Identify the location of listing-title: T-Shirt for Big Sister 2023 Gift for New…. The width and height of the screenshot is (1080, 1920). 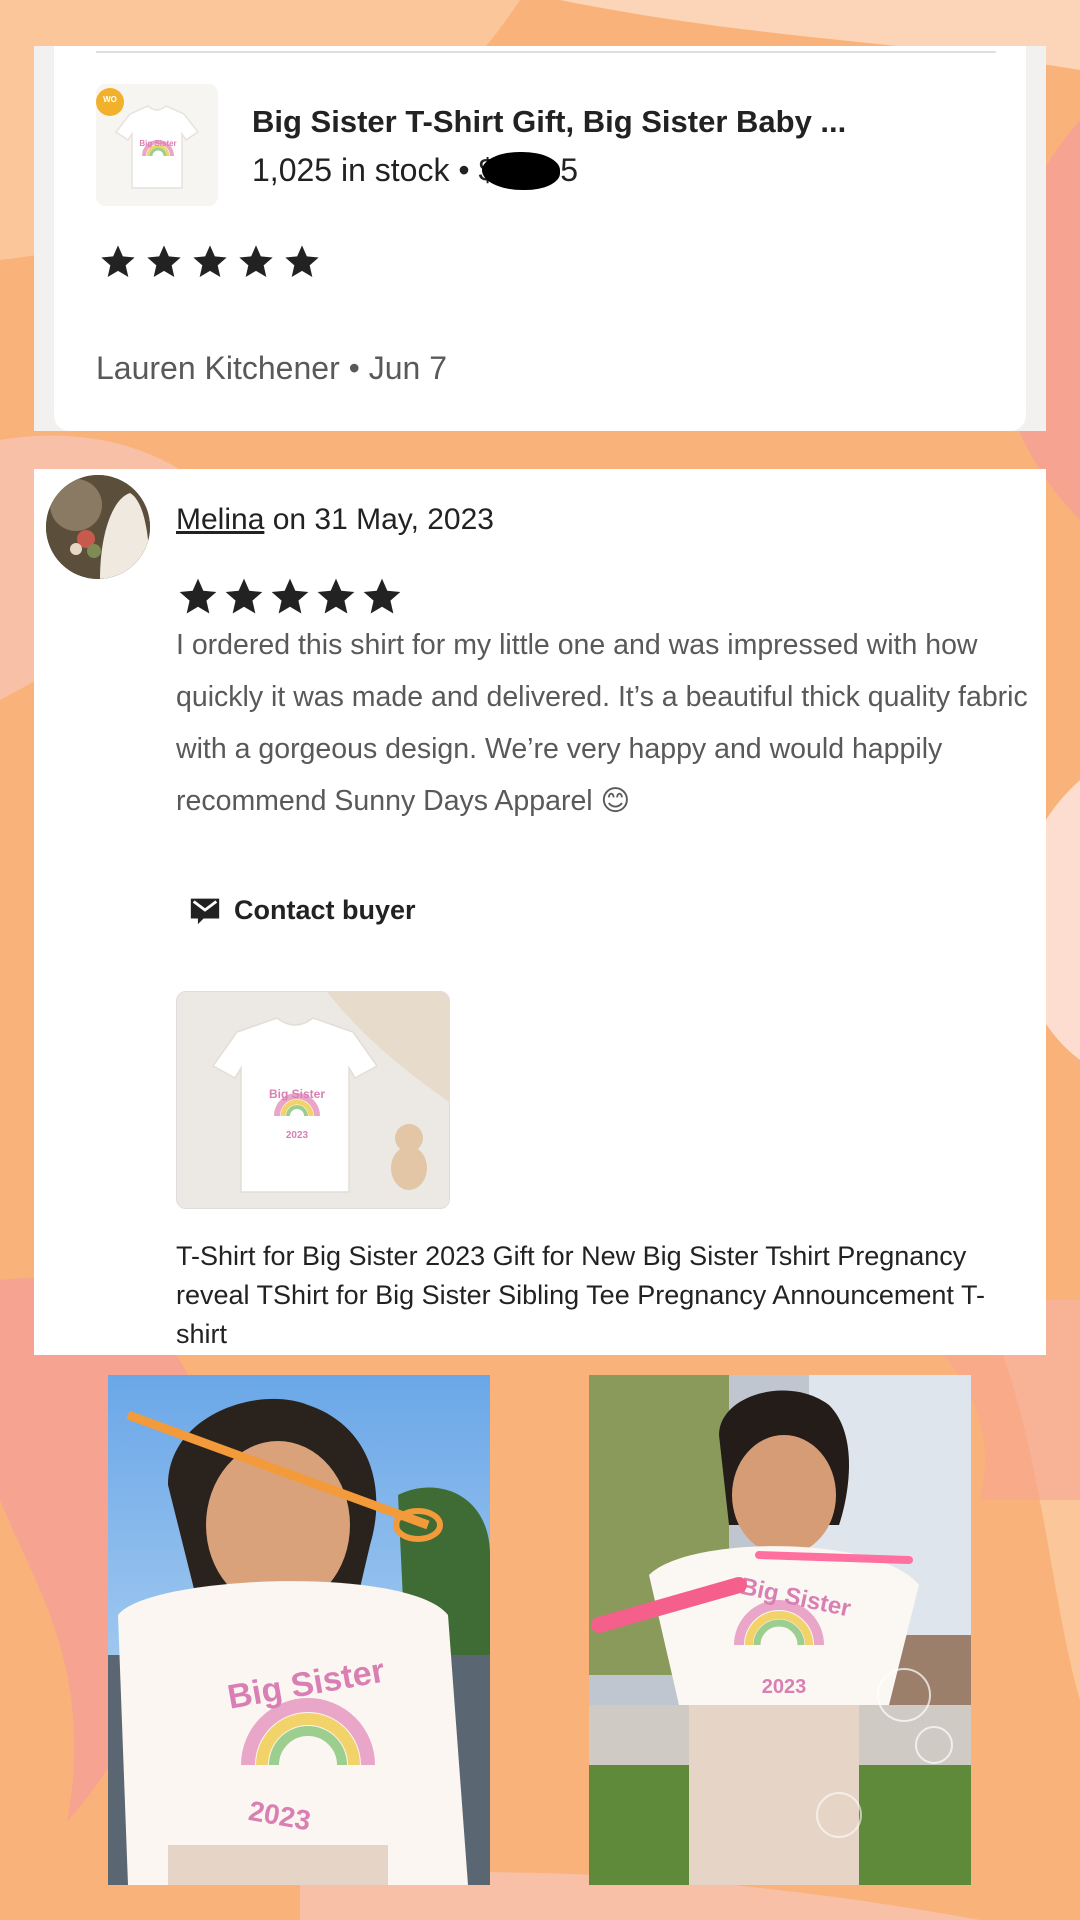
(596, 1295).